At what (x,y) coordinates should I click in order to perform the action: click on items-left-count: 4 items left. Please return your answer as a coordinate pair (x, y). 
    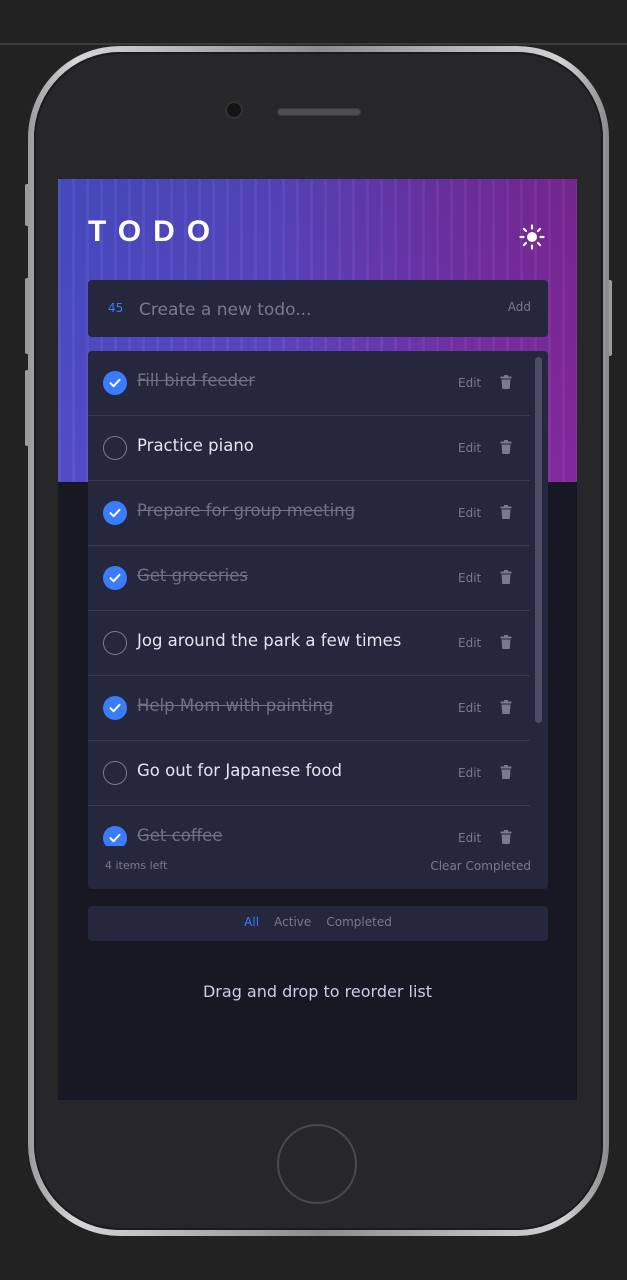
    Looking at the image, I should click on (136, 865).